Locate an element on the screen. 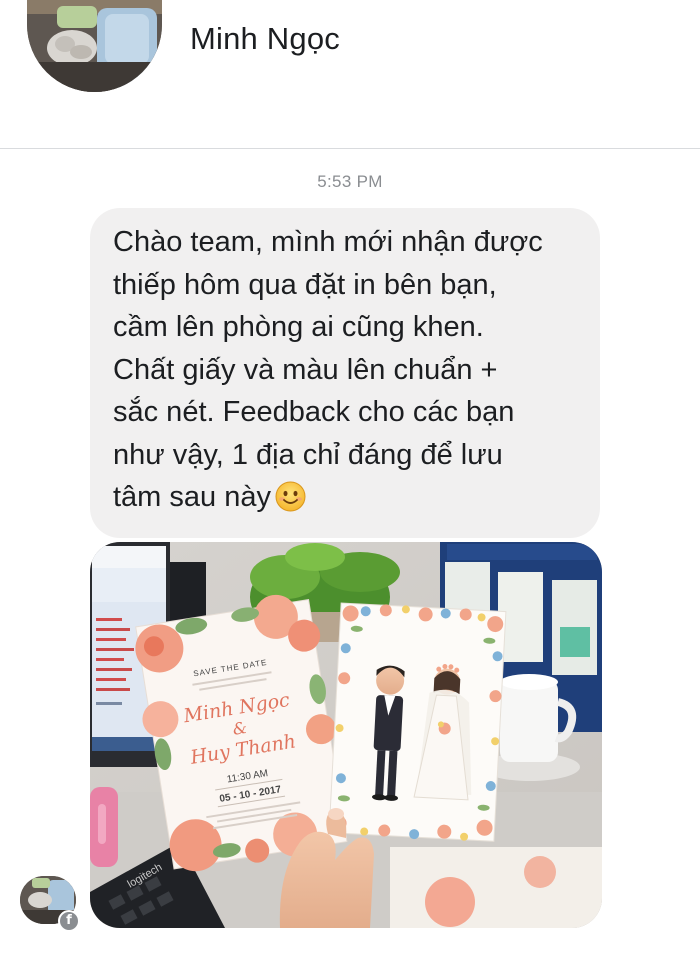 This screenshot has width=700, height=960. facebook-icon: f is located at coordinates (69, 921).